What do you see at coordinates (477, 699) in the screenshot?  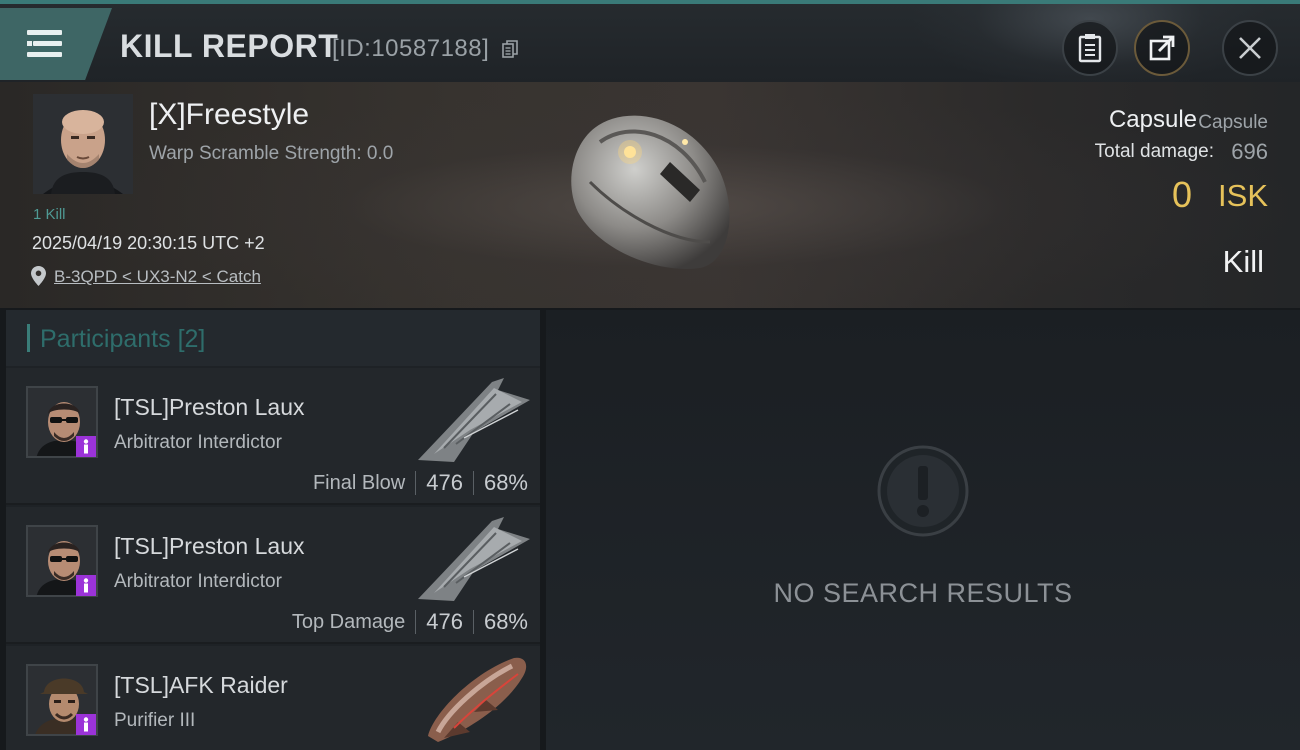 I see `purifier-ship-image` at bounding box center [477, 699].